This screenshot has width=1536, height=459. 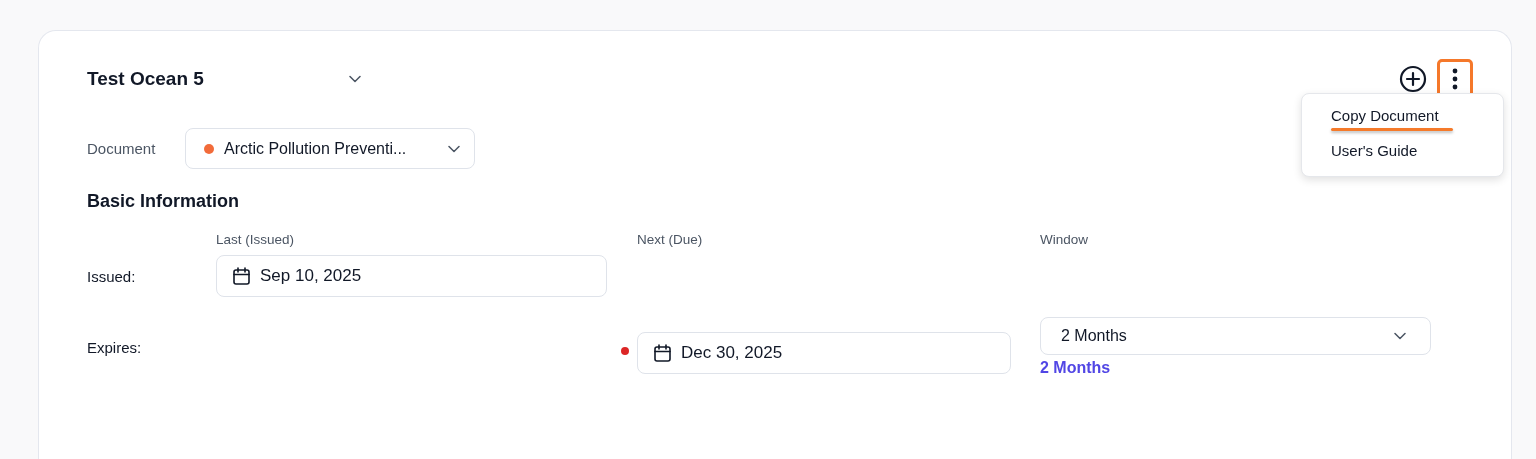 I want to click on vessel-dropdown-toggle, so click(x=355, y=79).